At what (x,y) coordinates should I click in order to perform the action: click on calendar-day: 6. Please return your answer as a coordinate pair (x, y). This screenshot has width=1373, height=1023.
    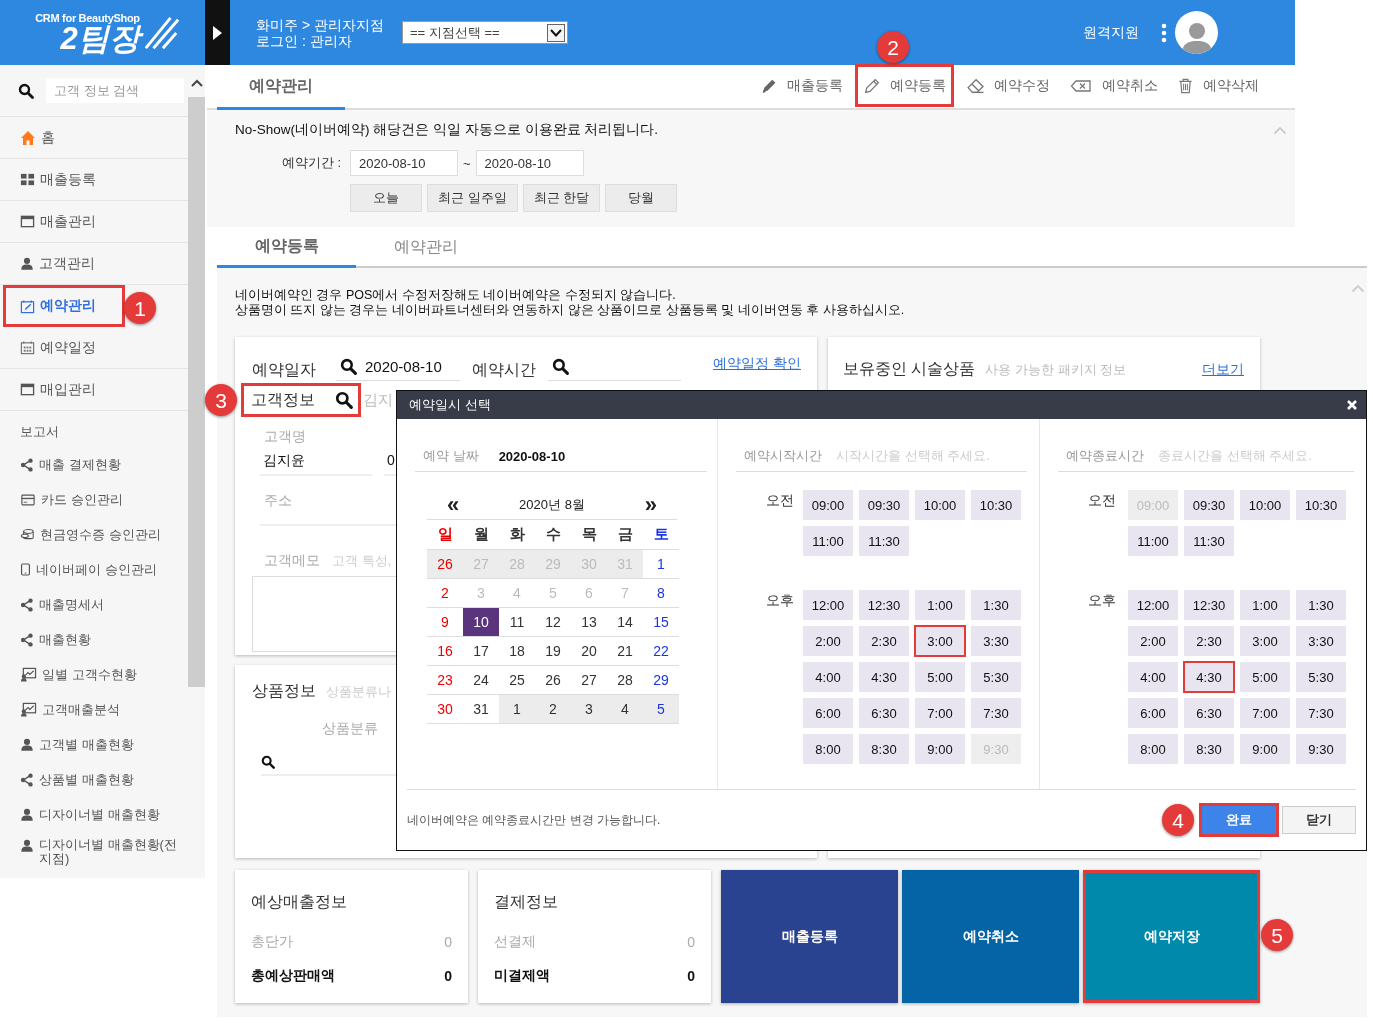
    Looking at the image, I should click on (589, 592).